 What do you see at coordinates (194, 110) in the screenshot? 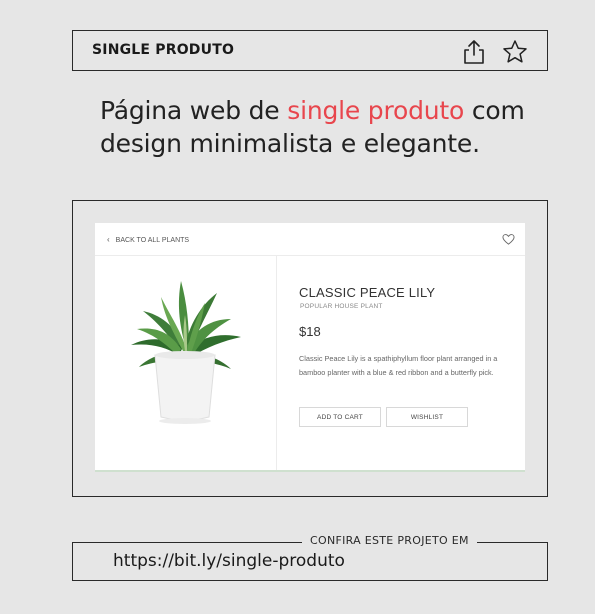
I see `headline-text: Página web de` at bounding box center [194, 110].